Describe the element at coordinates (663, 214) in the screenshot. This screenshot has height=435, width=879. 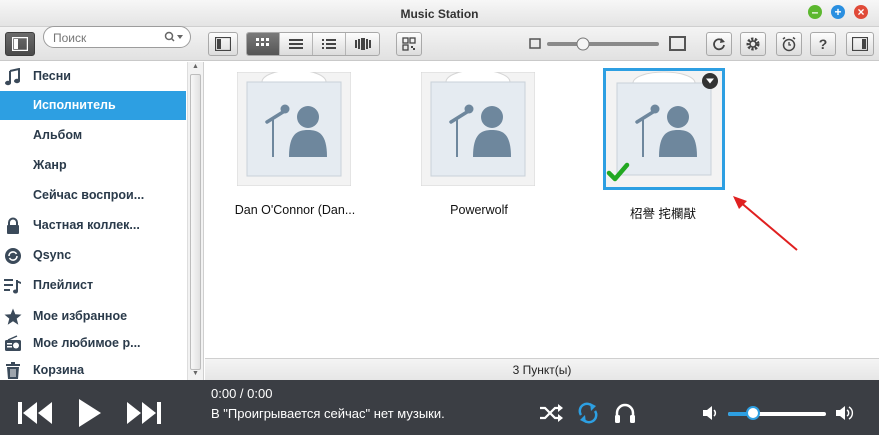
I see `artist-name: 柖譽 挓欄猒` at that location.